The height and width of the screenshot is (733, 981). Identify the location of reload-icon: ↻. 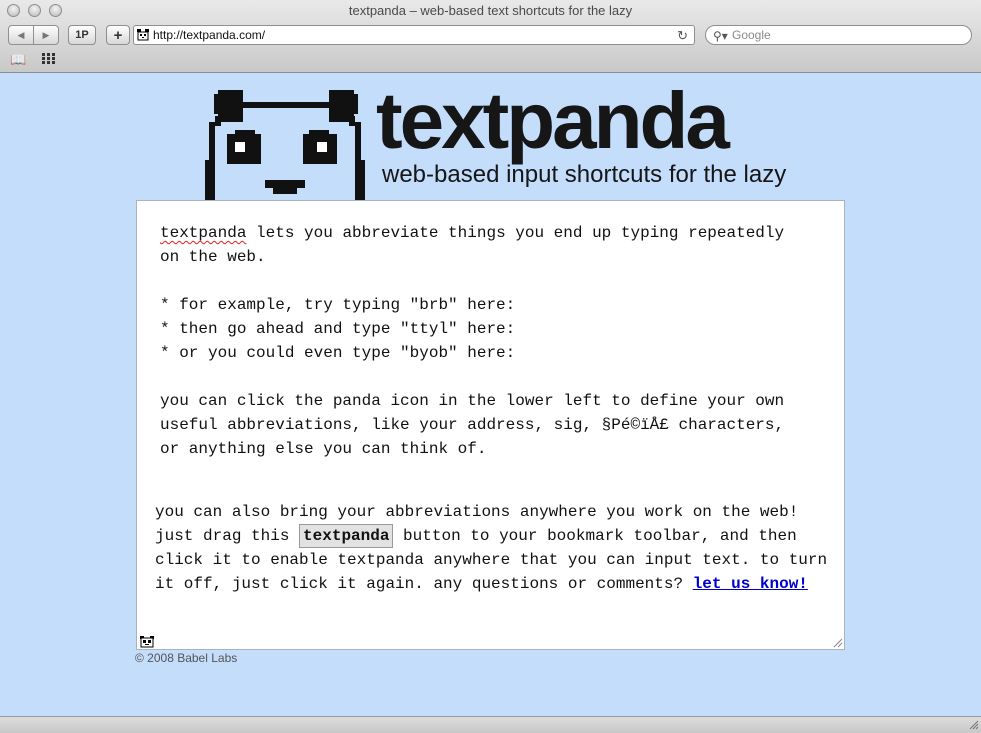
(682, 36).